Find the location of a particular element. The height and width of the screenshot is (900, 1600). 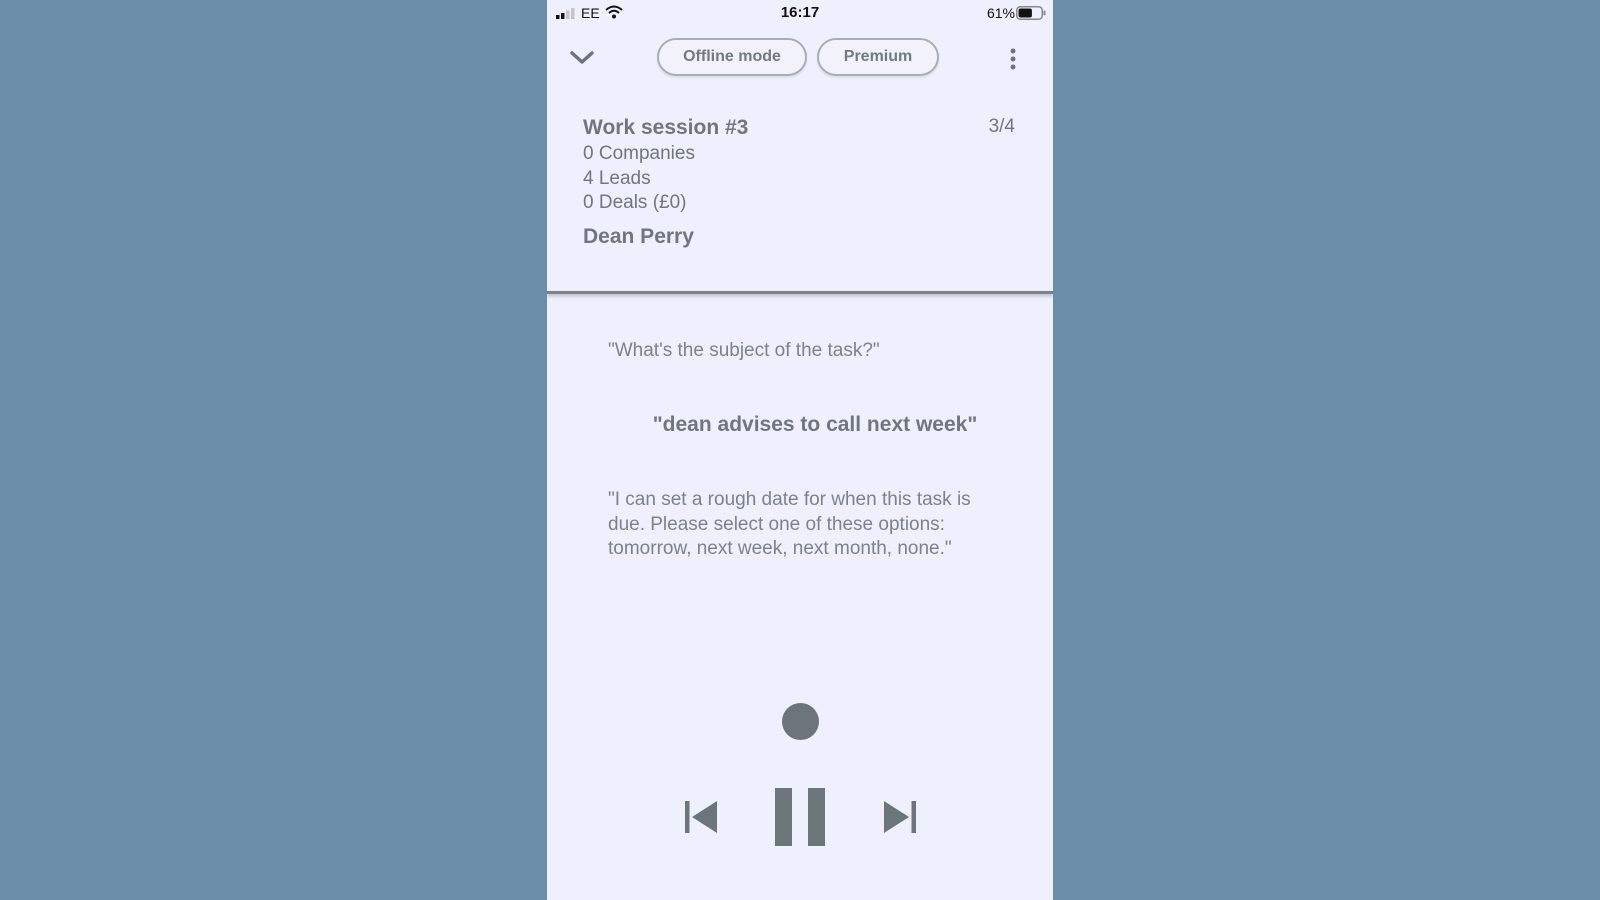

offline-mode-button: Offline mode is located at coordinates (732, 57).